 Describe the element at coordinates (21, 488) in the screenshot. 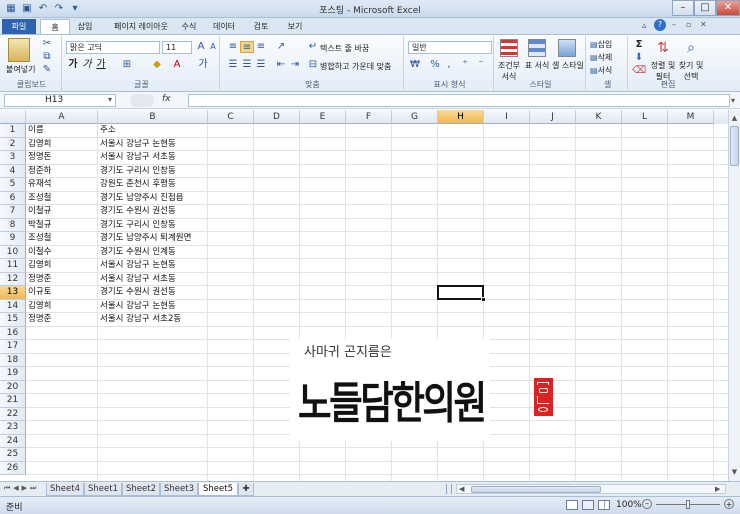

I see `sheet-nav-icon: ⏮◀▶⏭` at that location.